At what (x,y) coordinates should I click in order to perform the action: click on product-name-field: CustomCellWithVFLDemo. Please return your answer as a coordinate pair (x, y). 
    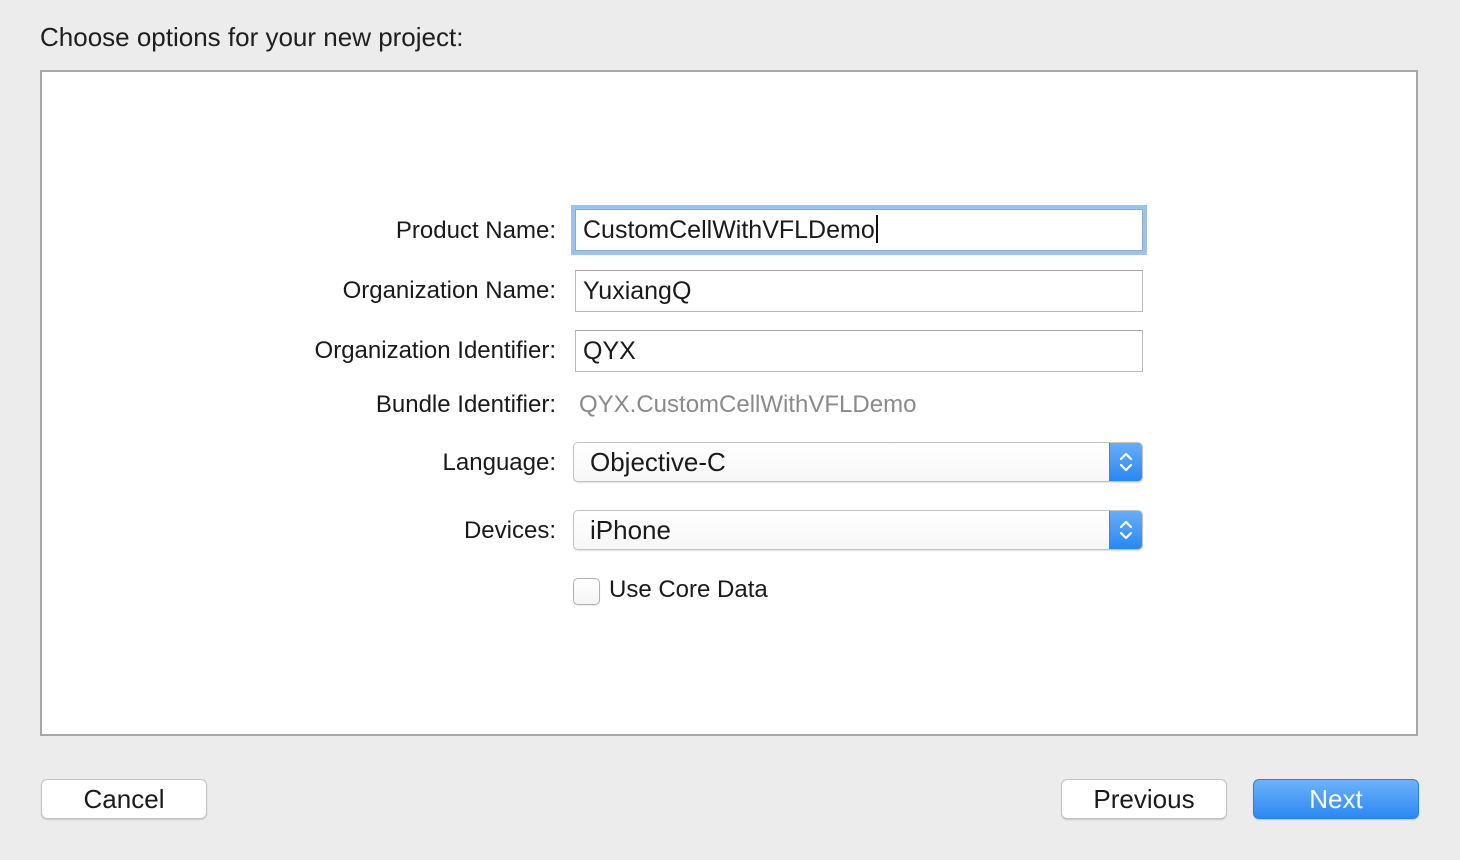
    Looking at the image, I should click on (859, 230).